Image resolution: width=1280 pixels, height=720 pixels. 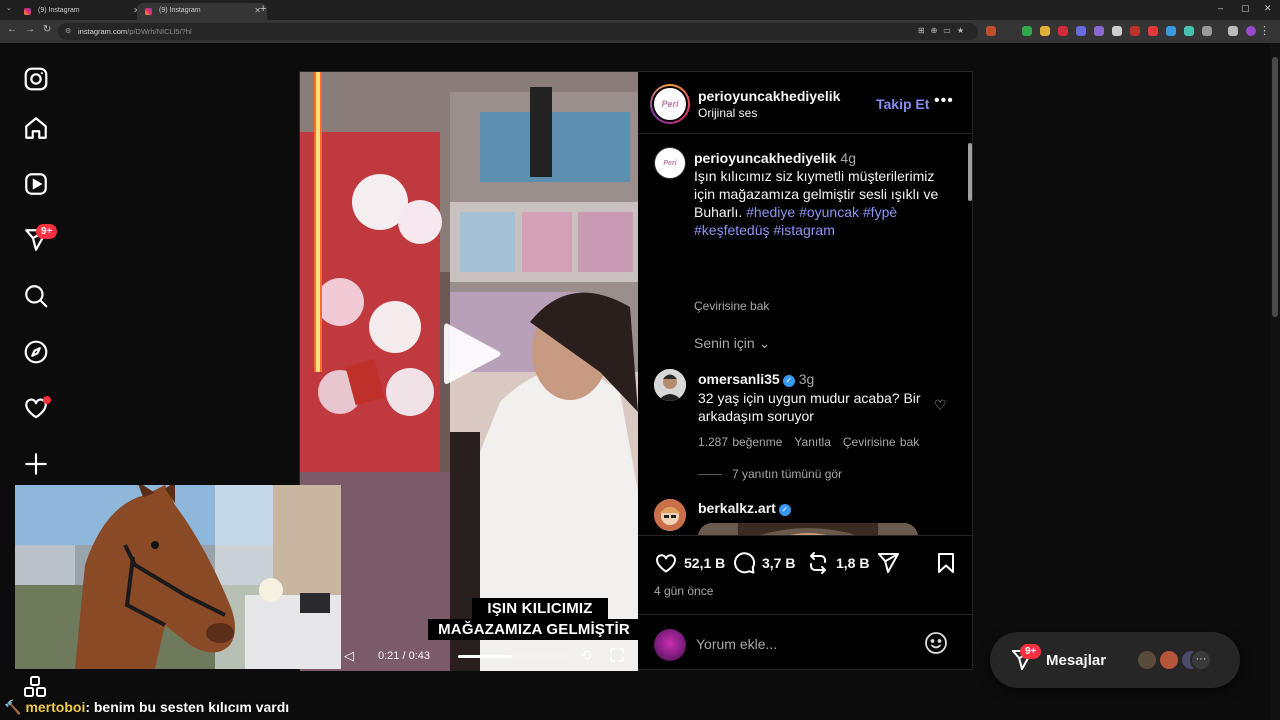 I want to click on comment-sort-dropdown: Senin için ⌄, so click(x=732, y=343).